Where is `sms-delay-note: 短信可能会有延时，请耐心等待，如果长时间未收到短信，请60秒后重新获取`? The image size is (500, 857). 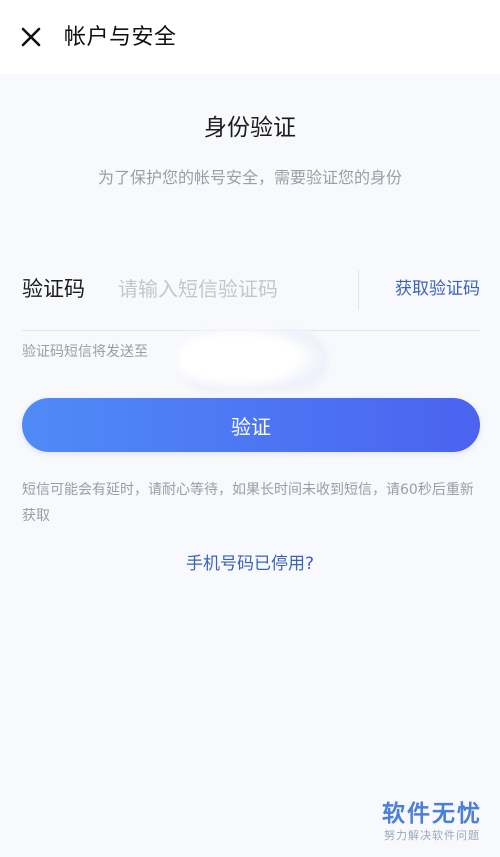
sms-delay-note: 短信可能会有延时，请耐心等待，如果长时间未收到短信，请60秒后重新获取 is located at coordinates (248, 503).